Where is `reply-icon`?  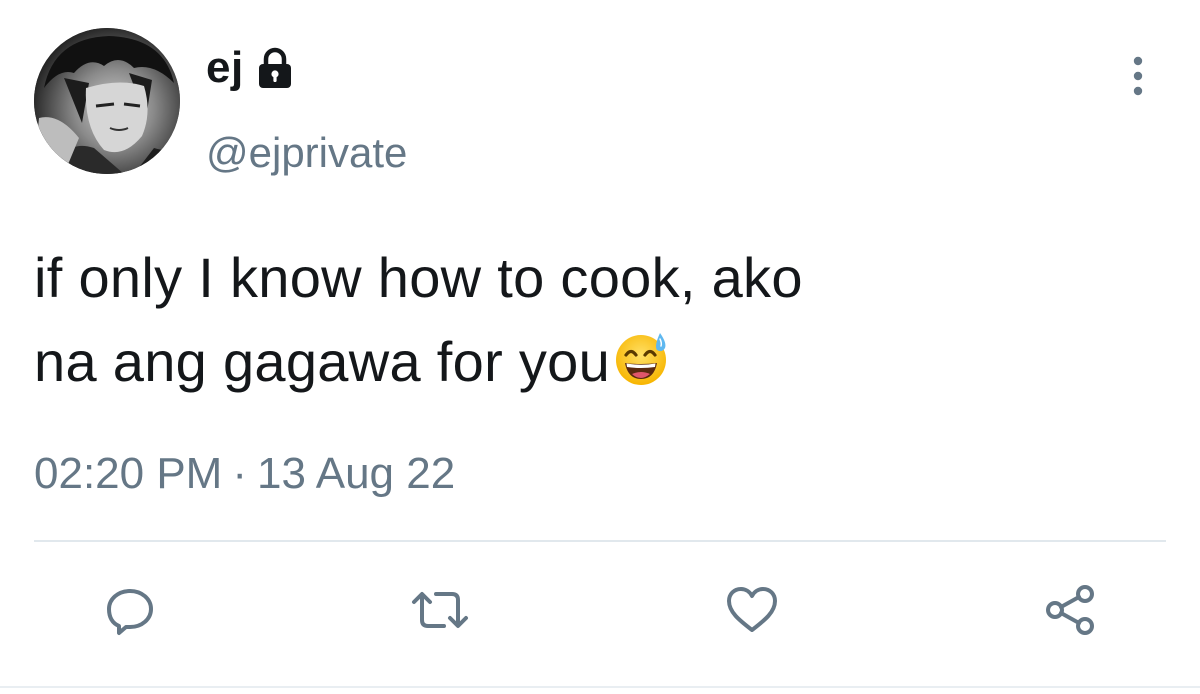
reply-icon is located at coordinates (130, 612).